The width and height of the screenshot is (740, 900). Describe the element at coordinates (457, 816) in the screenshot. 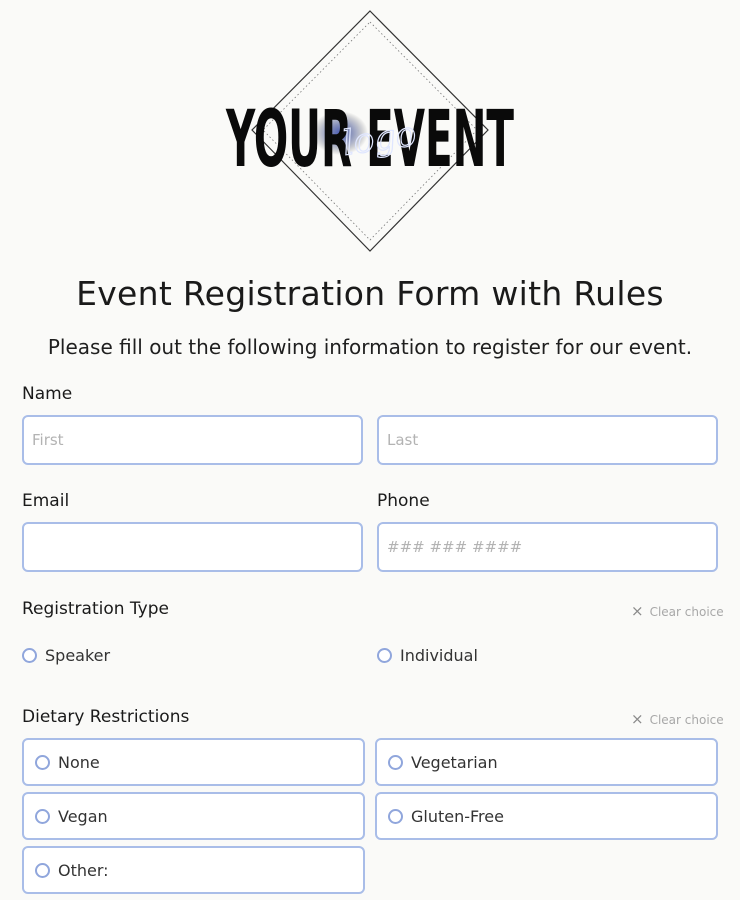

I see `choice-gluten-free-label: Gluten-Free` at that location.